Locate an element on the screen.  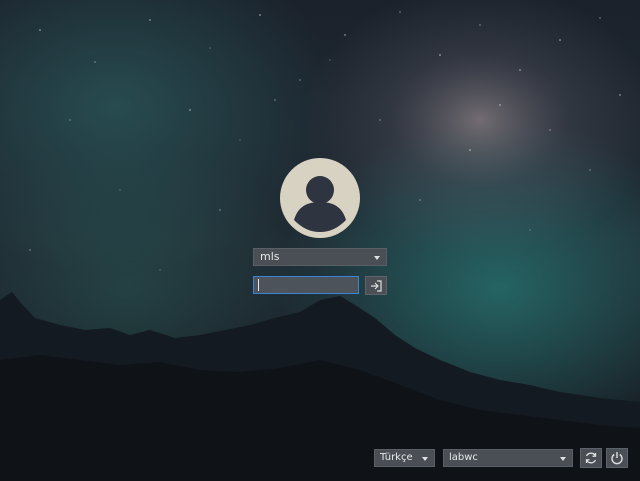
login-button is located at coordinates (376, 285).